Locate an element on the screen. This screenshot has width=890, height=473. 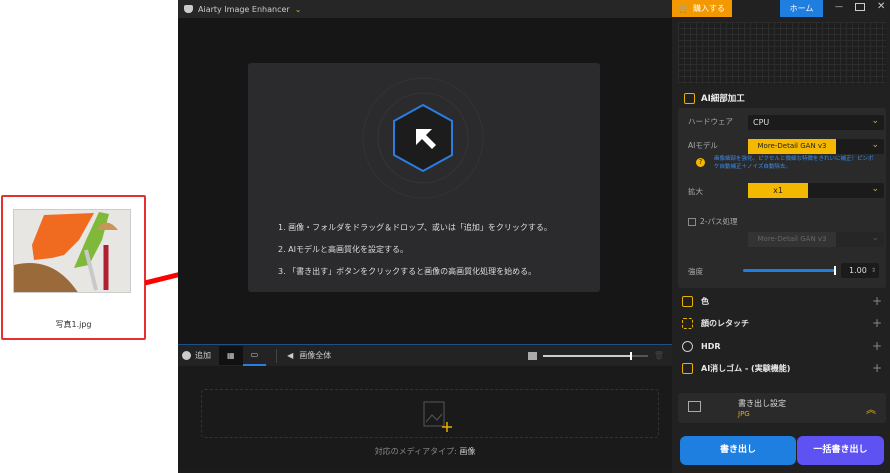
upload-logo-icon is located at coordinates (423, 138).